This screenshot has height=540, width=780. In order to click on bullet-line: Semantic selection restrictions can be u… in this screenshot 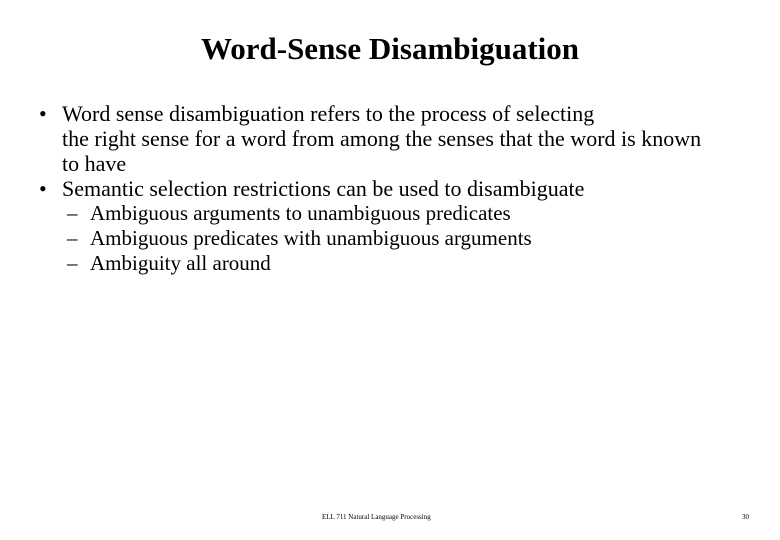, I will do `click(323, 188)`.